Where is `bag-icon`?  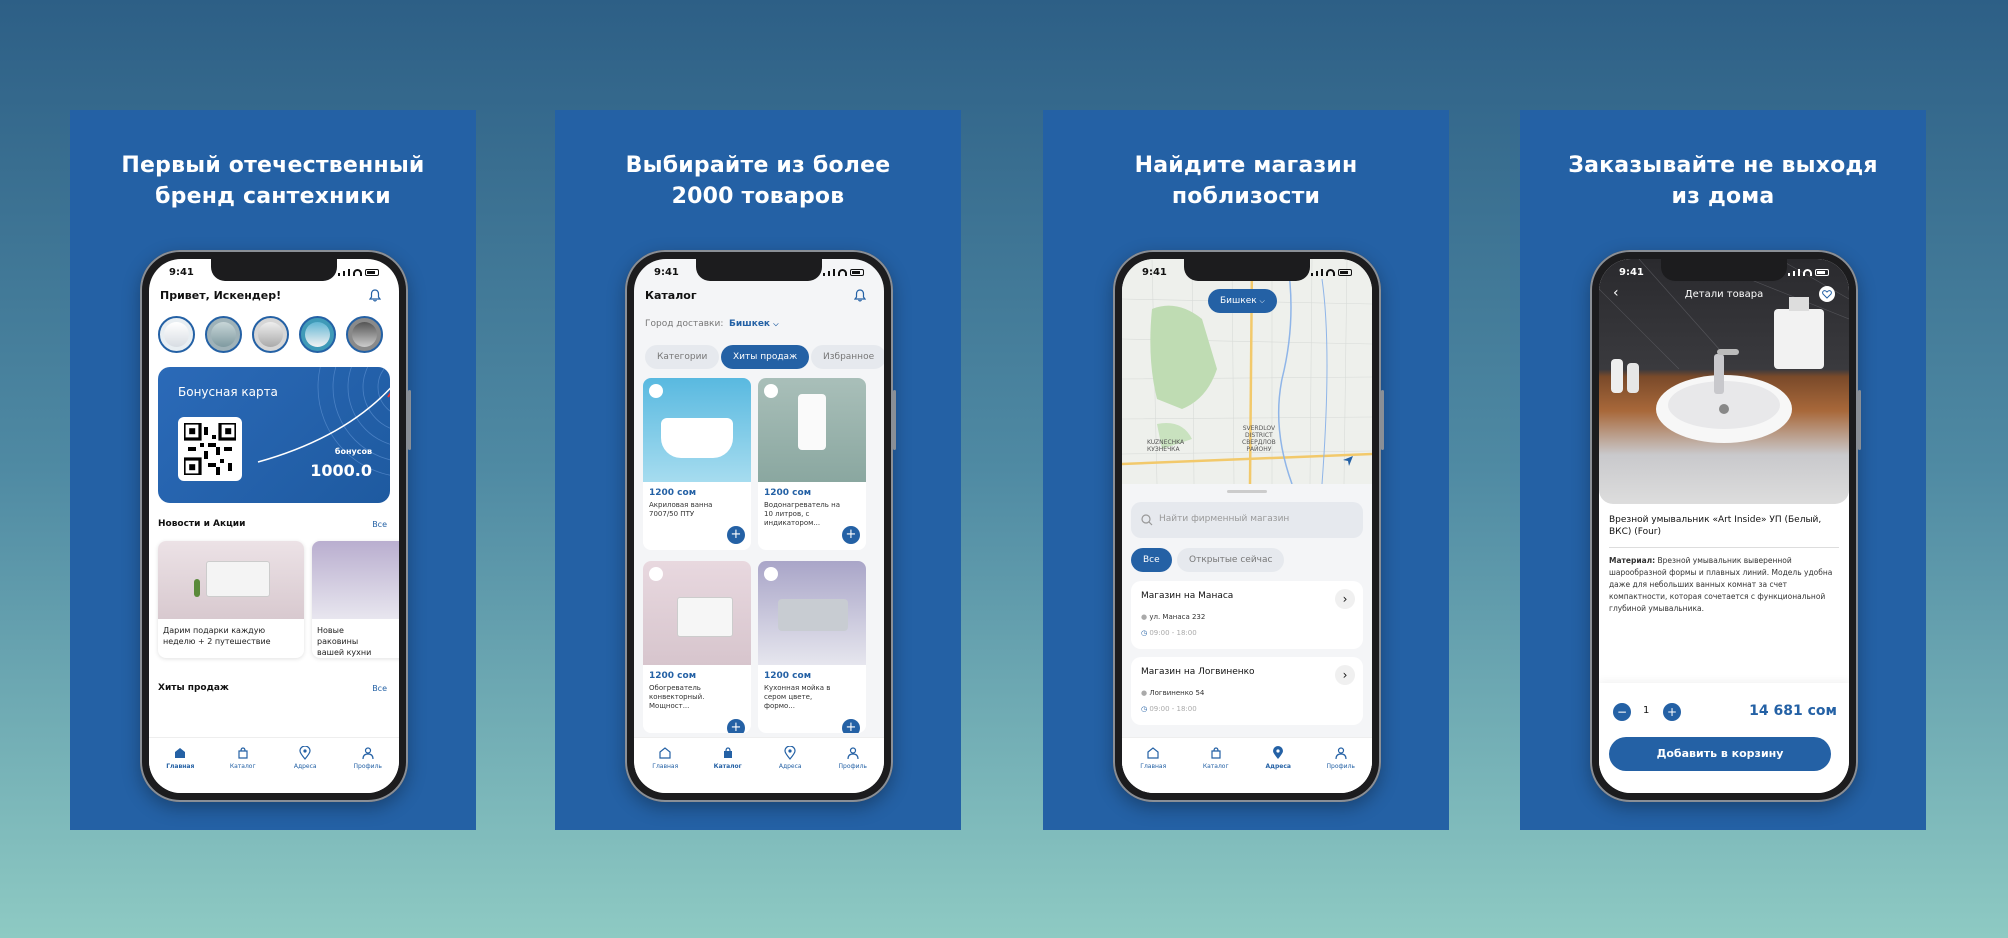 bag-icon is located at coordinates (727, 752).